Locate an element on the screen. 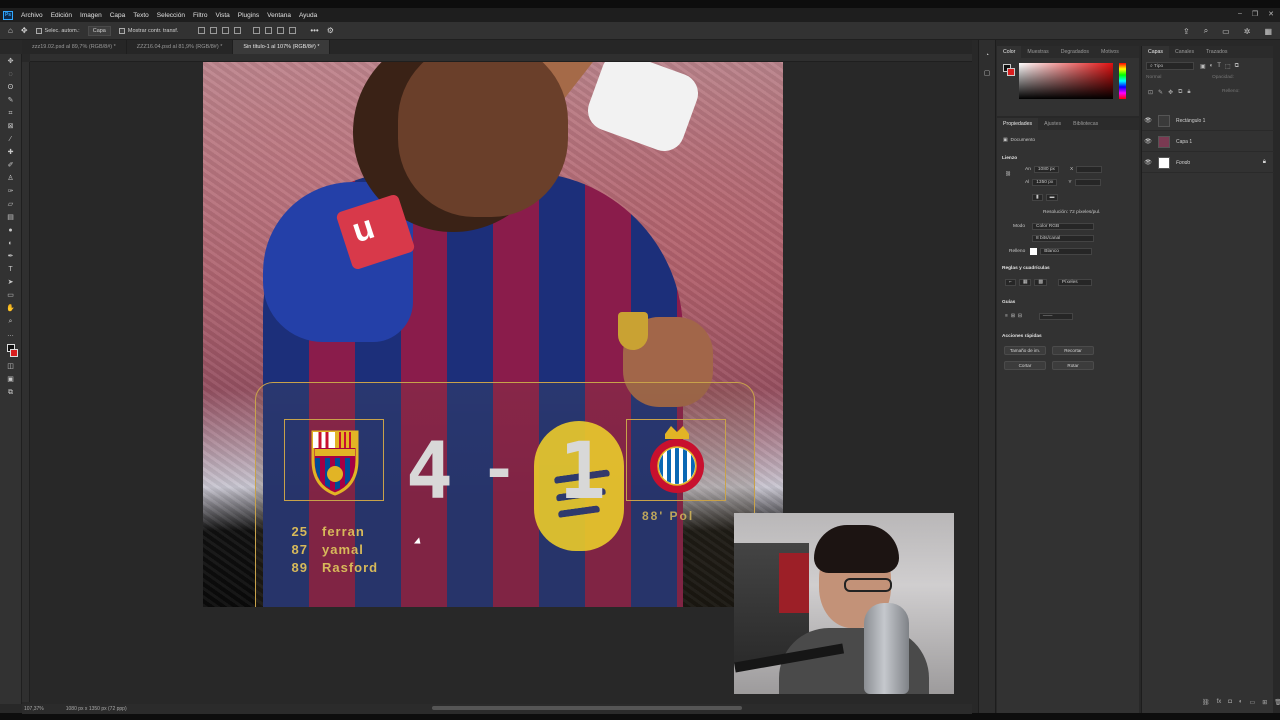  frame-icon: ⊠ is located at coordinates (10, 126).